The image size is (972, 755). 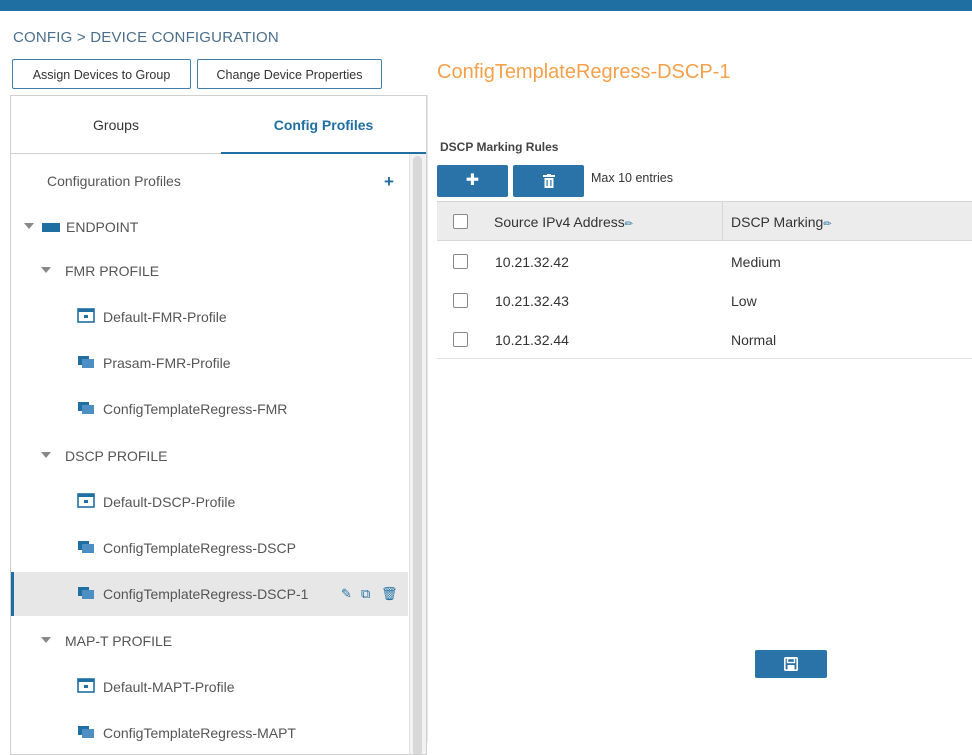 What do you see at coordinates (169, 502) in the screenshot?
I see `tree-profile-label: Default-DSCP-Profile` at bounding box center [169, 502].